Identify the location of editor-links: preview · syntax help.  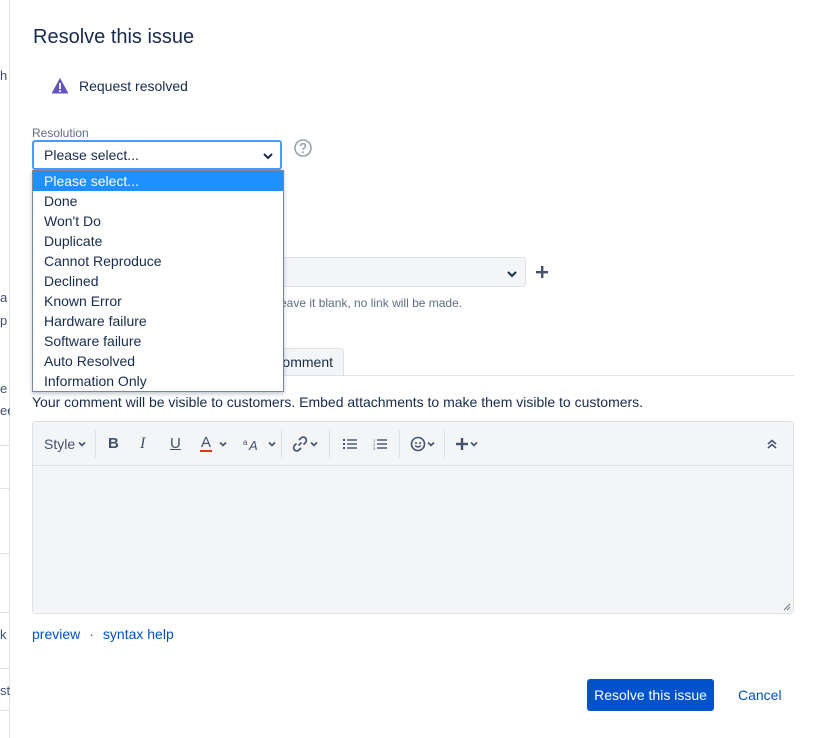
(103, 634).